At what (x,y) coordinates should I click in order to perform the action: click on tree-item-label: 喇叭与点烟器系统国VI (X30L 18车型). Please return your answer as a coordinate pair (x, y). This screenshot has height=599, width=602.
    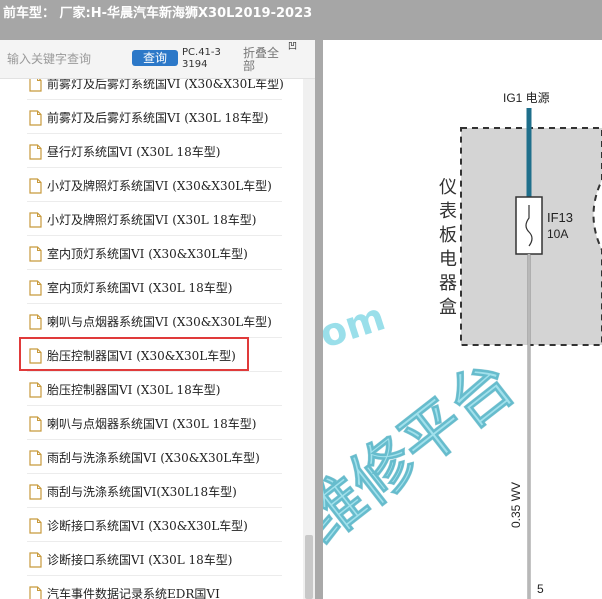
    Looking at the image, I should click on (152, 424).